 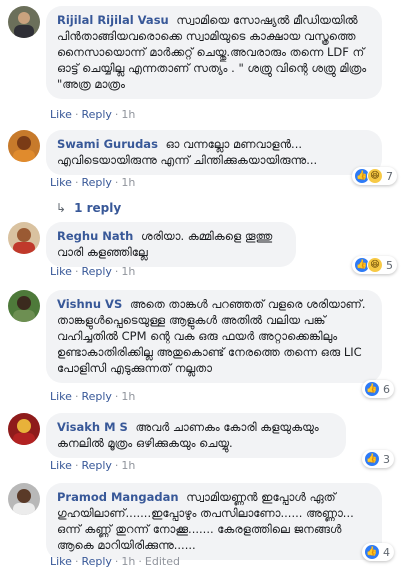 I want to click on view-replies-link: ↳ 1 reply, so click(x=88, y=208).